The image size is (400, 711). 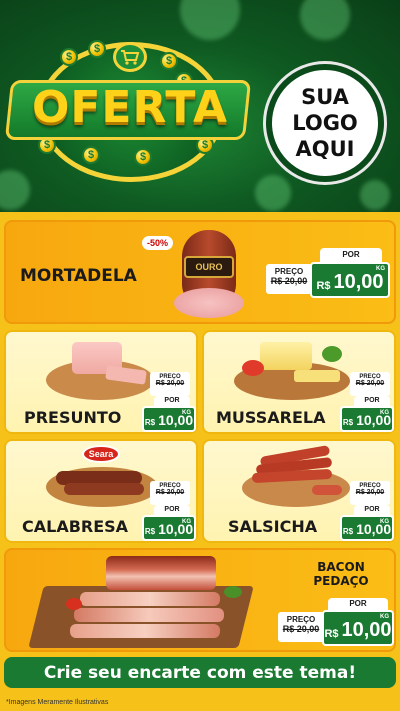 What do you see at coordinates (209, 303) in the screenshot?
I see `mortadela-slices` at bounding box center [209, 303].